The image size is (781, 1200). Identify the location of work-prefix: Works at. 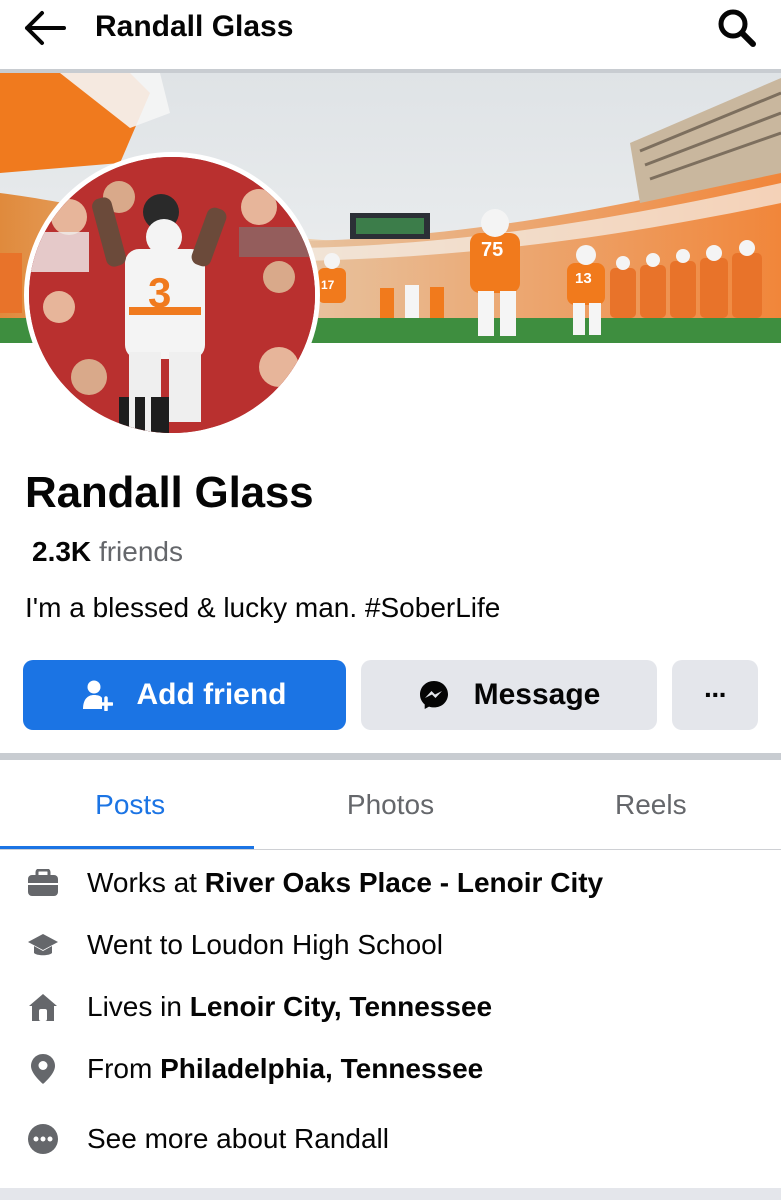
(146, 882).